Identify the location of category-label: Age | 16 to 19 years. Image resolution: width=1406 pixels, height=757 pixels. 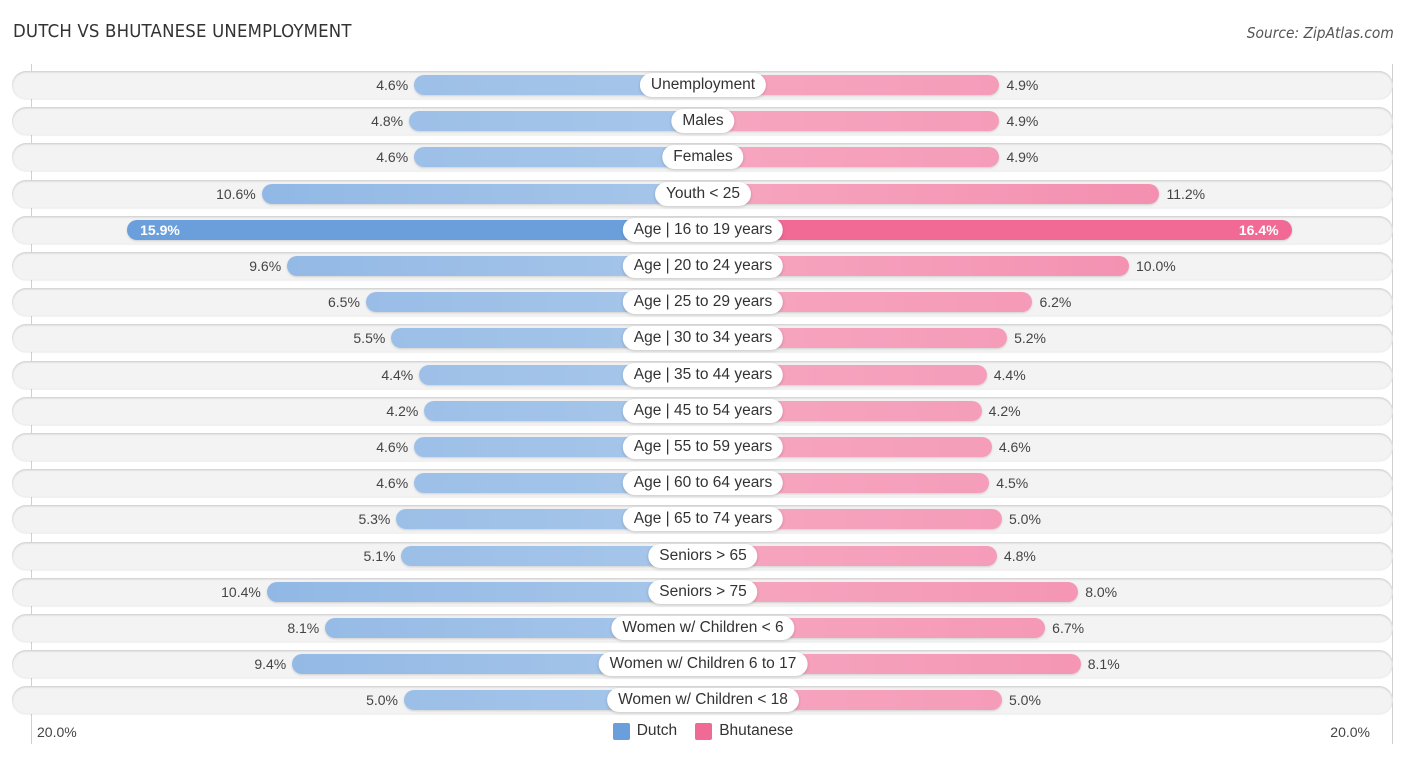
(703, 229).